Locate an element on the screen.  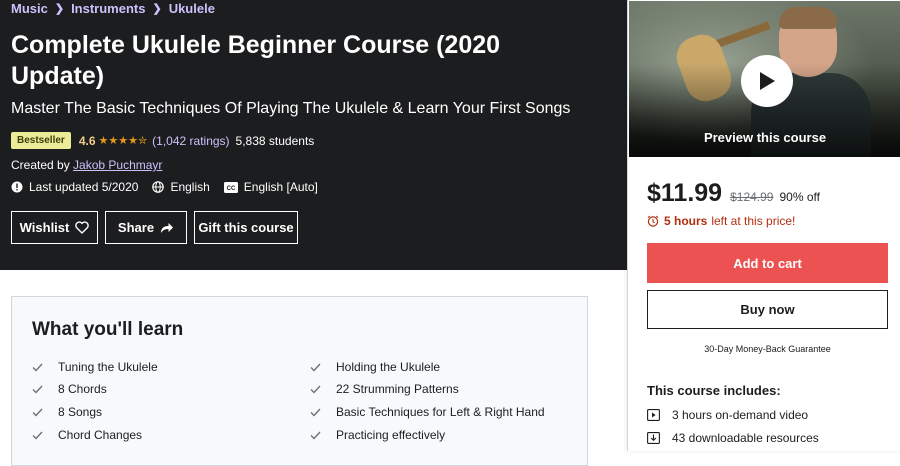
rating-value: 4.6 is located at coordinates (87, 140).